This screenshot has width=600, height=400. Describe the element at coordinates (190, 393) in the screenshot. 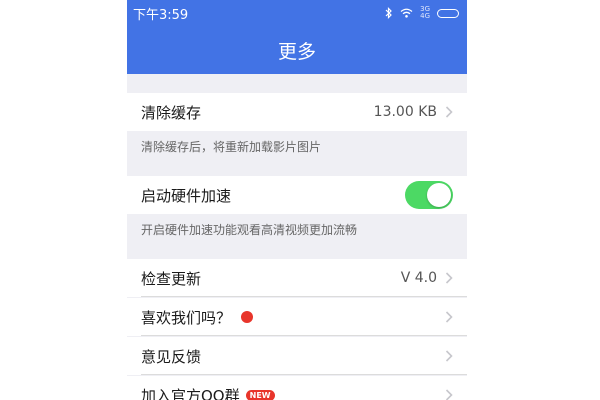

I see `join-qq-label: 加入官方QQ群` at that location.